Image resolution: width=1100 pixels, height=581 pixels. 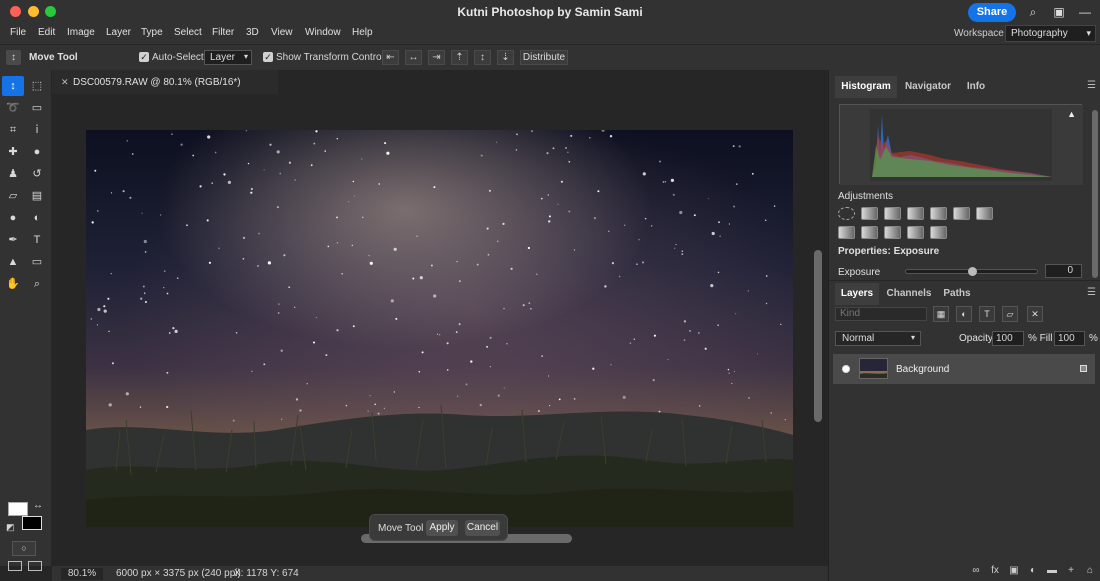 What do you see at coordinates (1083, 368) in the screenshot?
I see `lock-icon` at bounding box center [1083, 368].